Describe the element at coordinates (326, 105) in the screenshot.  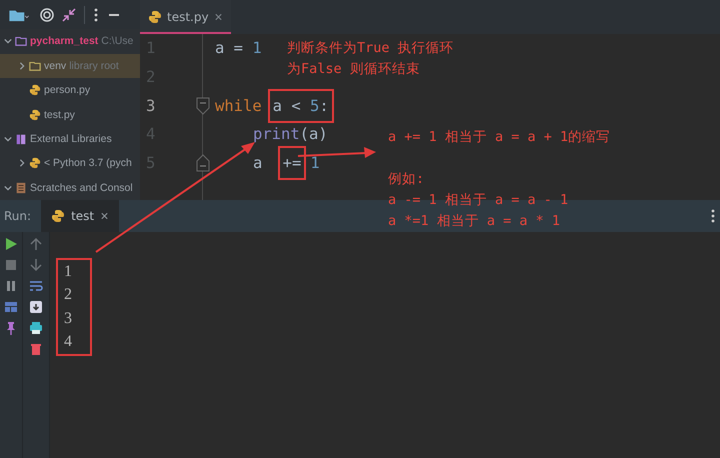
I see `code-text: :` at that location.